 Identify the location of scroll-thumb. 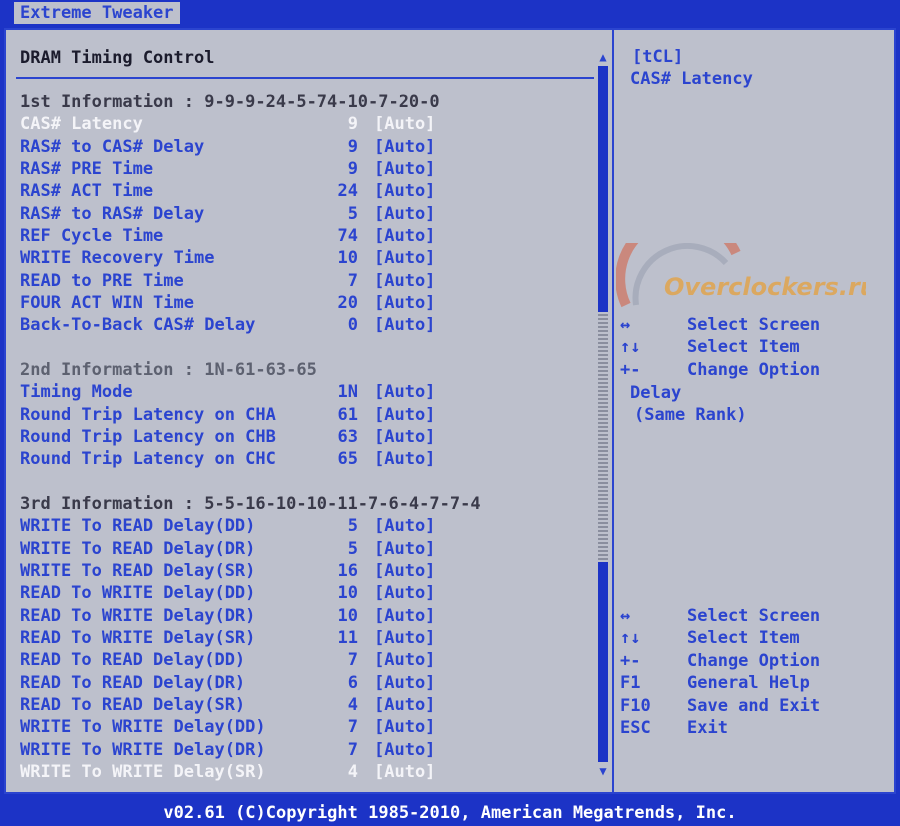
(603, 437).